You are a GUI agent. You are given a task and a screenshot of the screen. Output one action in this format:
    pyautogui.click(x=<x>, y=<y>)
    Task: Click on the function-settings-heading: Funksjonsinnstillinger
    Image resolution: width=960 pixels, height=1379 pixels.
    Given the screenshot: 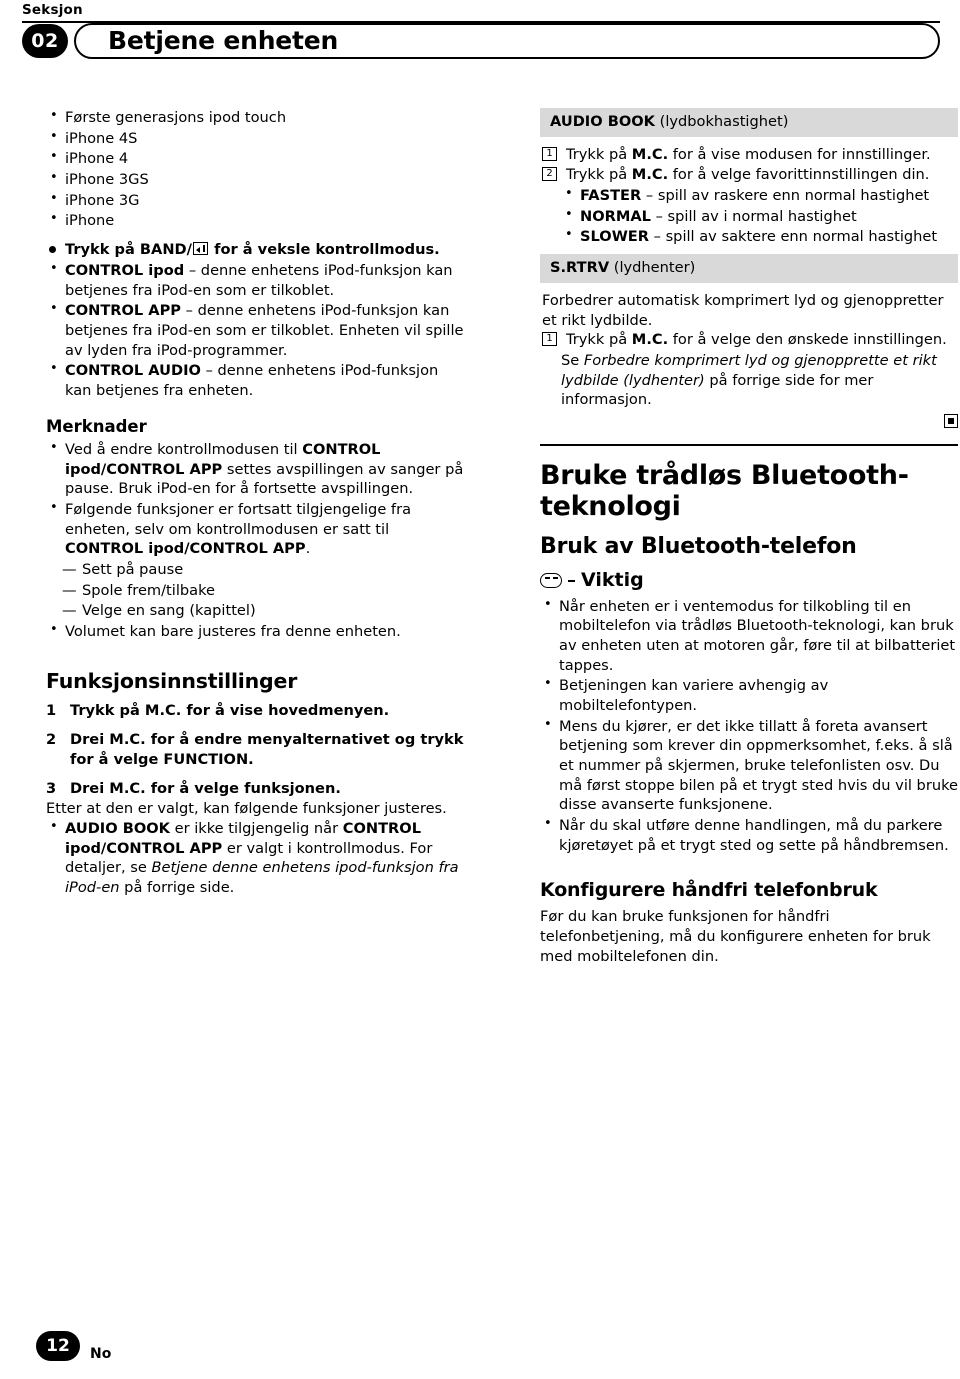 What is the action you would take?
    pyautogui.click(x=172, y=680)
    